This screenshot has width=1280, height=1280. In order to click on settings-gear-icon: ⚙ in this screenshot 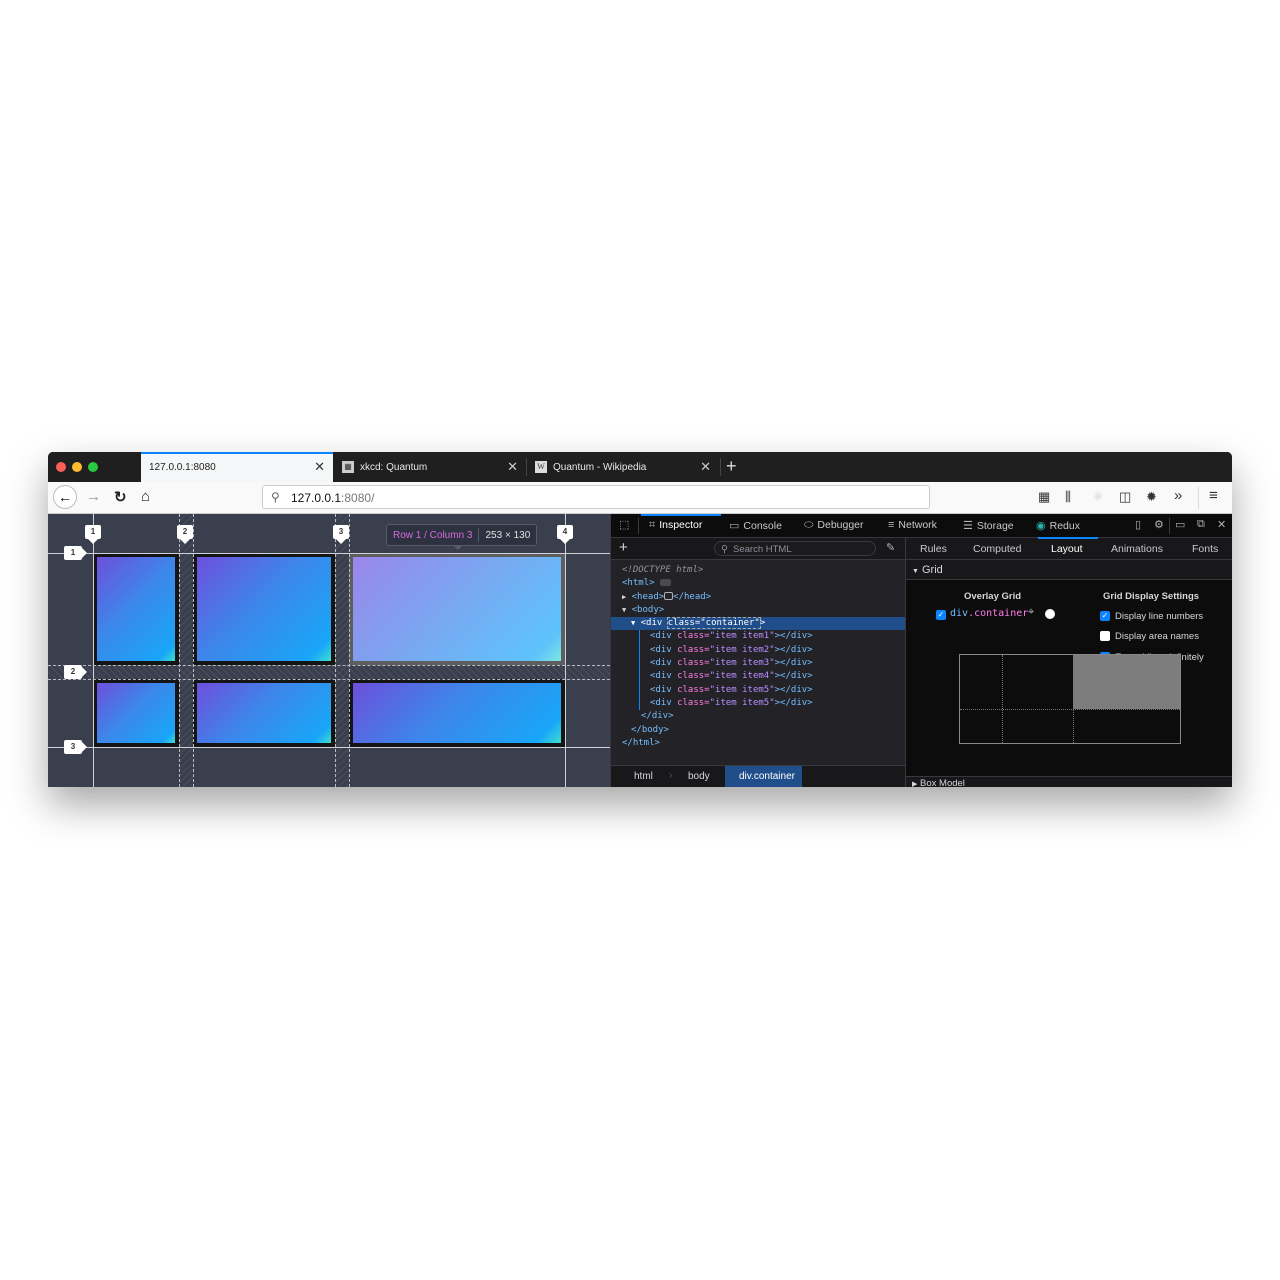, I will do `click(1159, 524)`.